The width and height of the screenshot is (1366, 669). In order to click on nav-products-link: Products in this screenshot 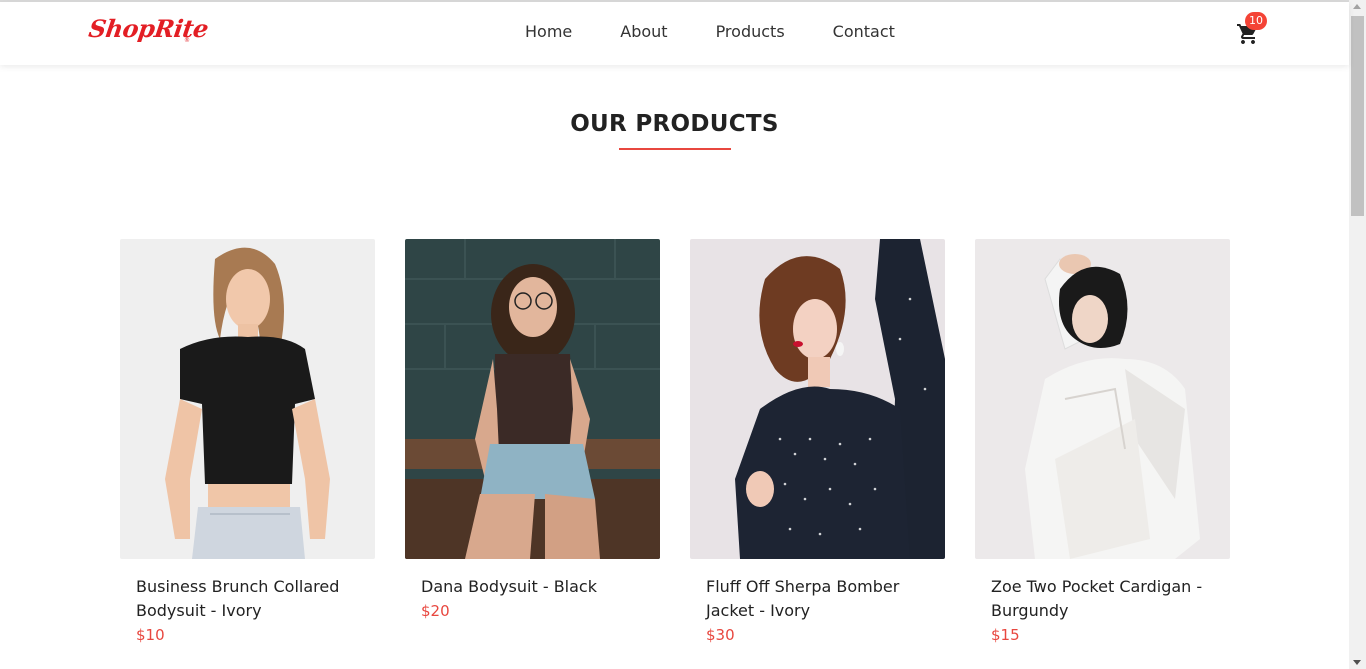, I will do `click(750, 31)`.